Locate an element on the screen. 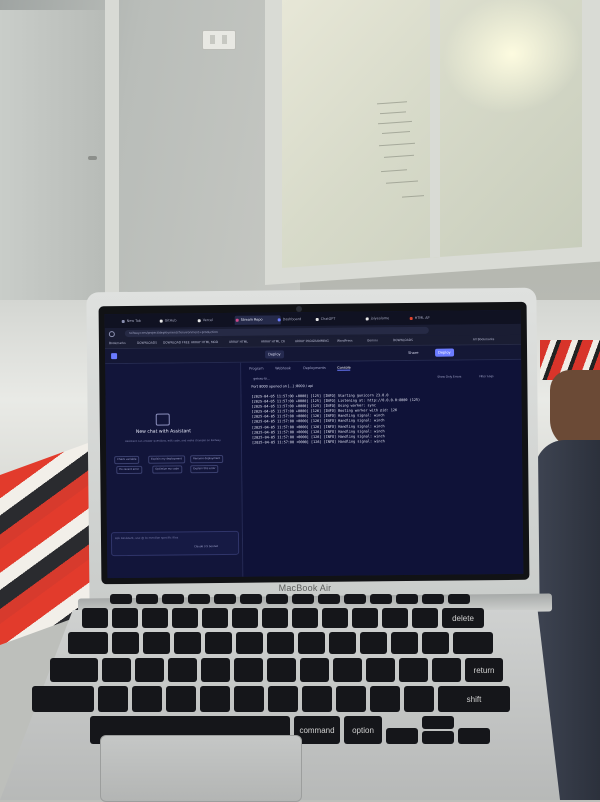 The height and width of the screenshot is (802, 600). browser-tab-active: Stream Repo is located at coordinates (257, 320).